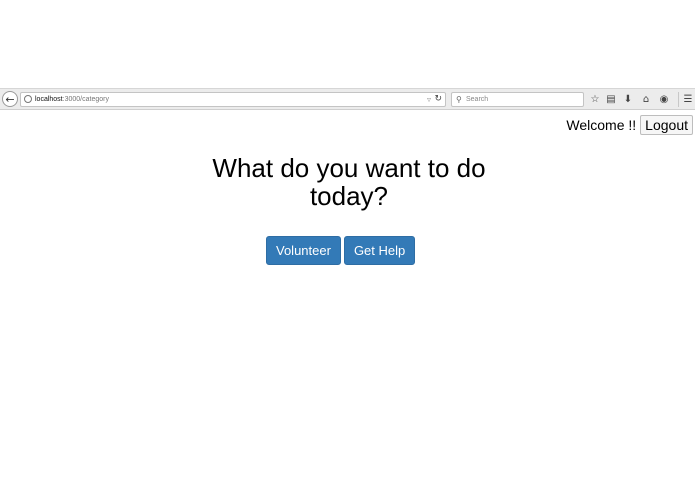  Describe the element at coordinates (85, 99) in the screenshot. I see `url-path: :3000/category` at that location.